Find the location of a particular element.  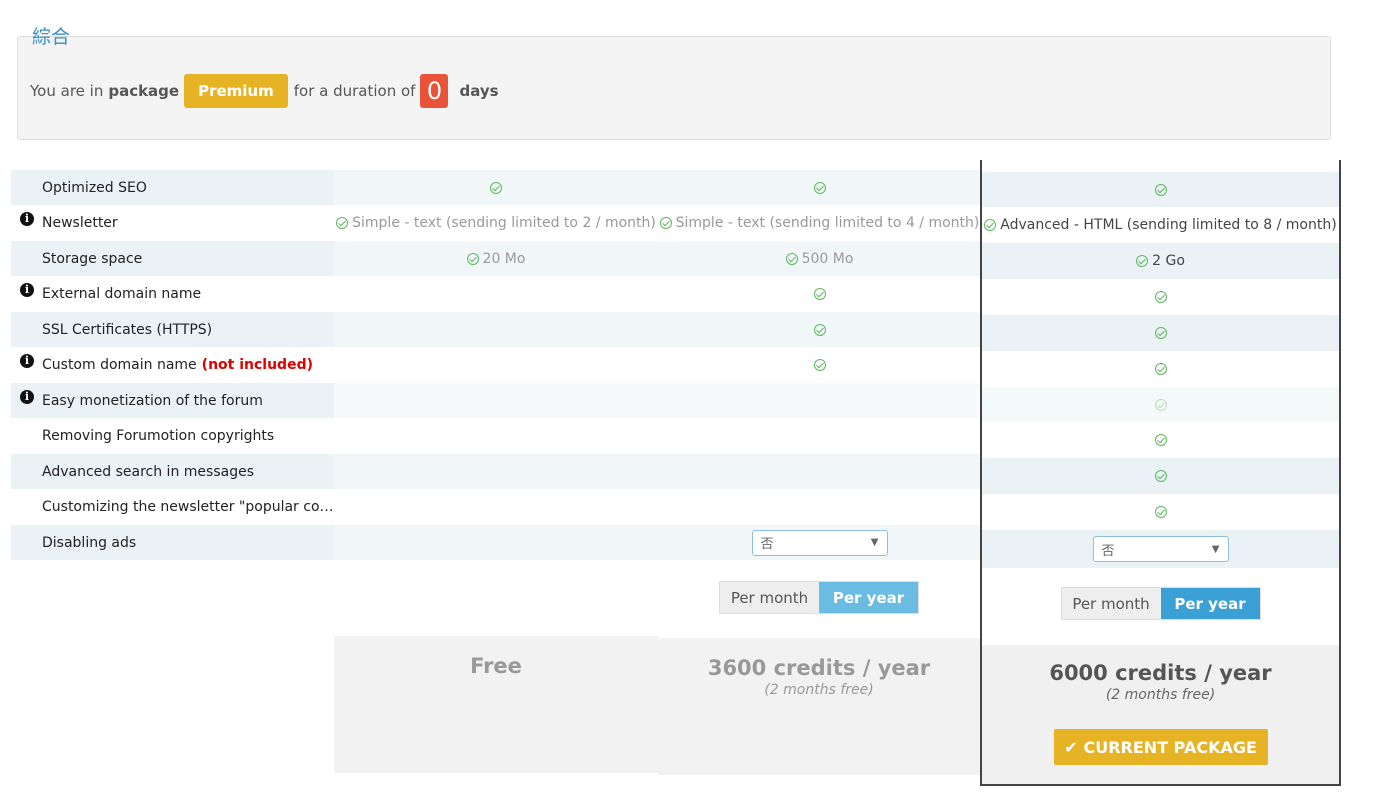

premium-billing-area: Per month Per year is located at coordinates (1160, 606).